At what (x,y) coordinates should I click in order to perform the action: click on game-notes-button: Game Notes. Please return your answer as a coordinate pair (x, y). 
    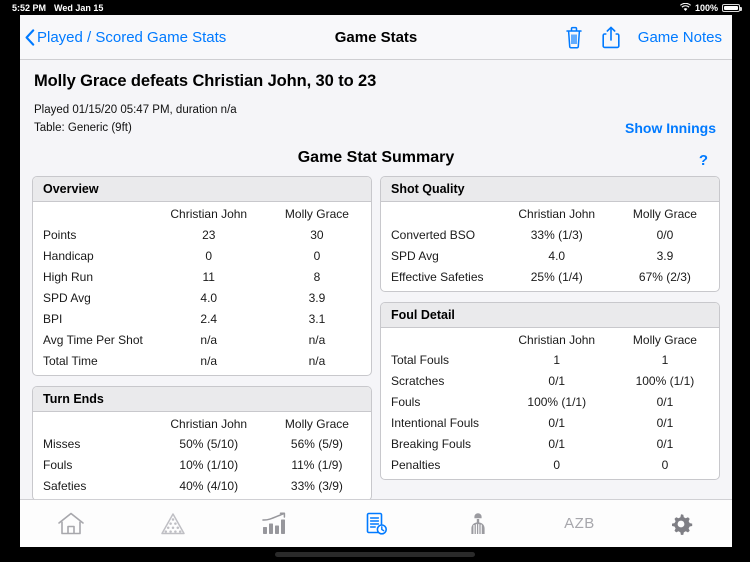
    Looking at the image, I should click on (680, 37).